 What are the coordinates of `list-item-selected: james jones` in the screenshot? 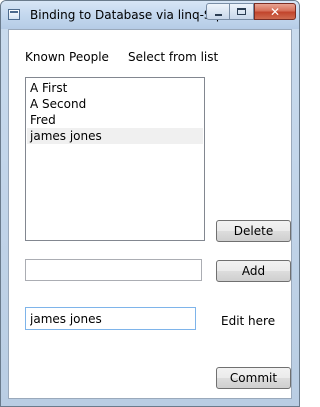 It's located at (115, 136).